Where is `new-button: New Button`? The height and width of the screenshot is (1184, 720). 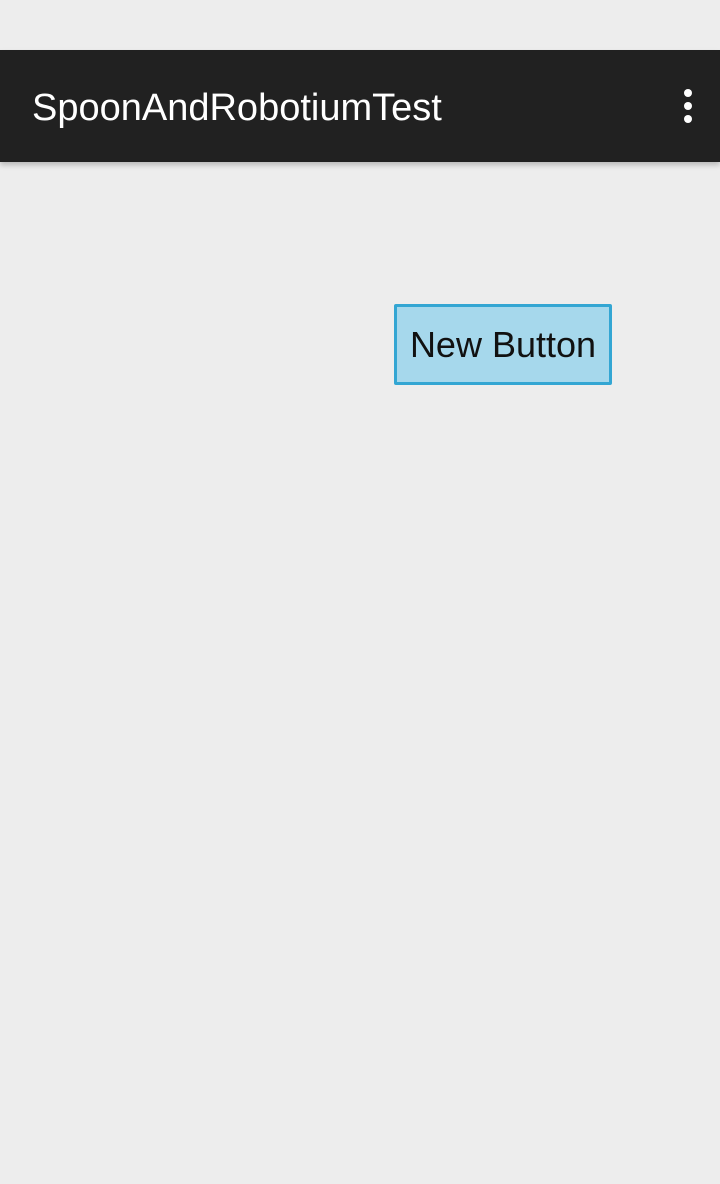 new-button: New Button is located at coordinates (503, 344).